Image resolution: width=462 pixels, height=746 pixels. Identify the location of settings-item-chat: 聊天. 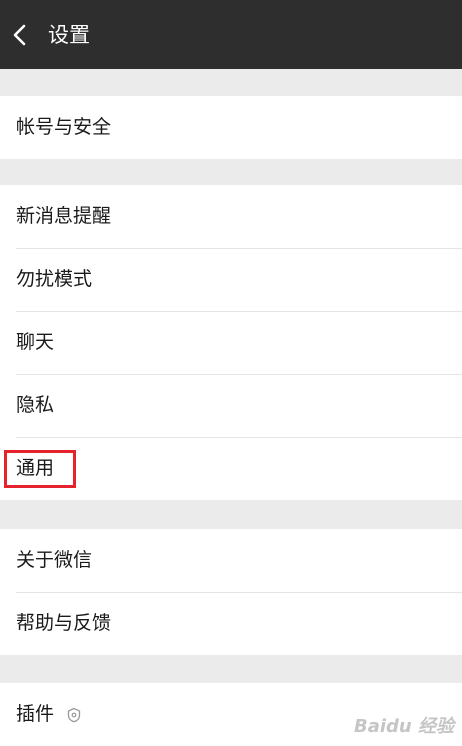
(231, 342).